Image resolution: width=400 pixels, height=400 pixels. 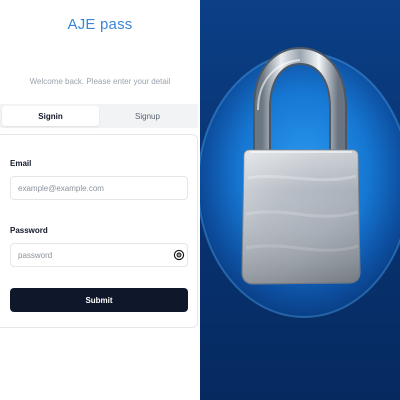 I want to click on auth-tabs: Signin Signup, so click(x=99, y=116).